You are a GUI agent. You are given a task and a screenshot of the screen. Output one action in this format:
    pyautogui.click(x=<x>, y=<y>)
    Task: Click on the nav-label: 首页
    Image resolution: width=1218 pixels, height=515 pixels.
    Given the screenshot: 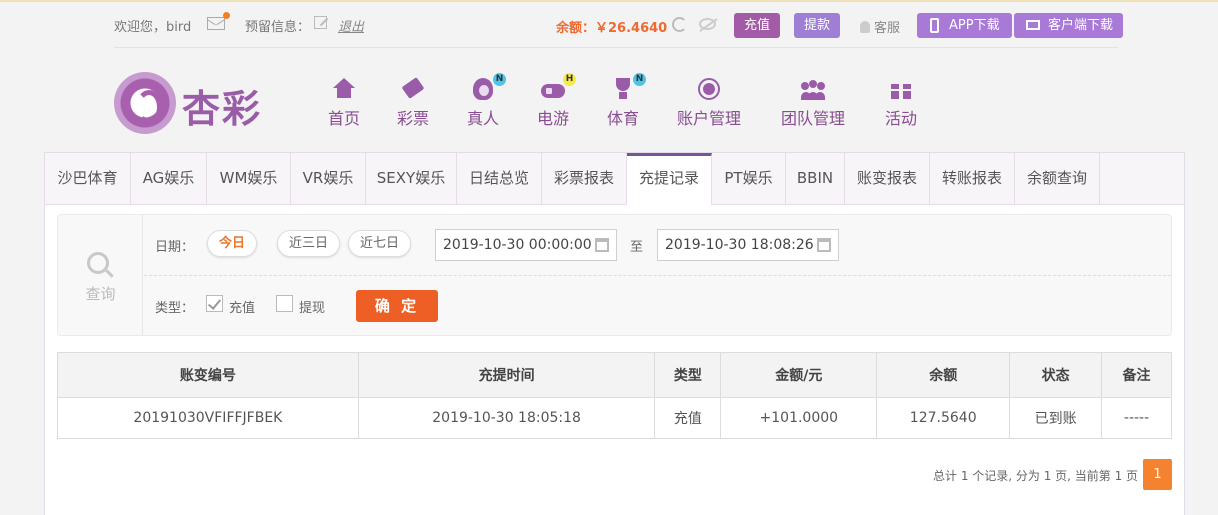 What is the action you would take?
    pyautogui.click(x=344, y=118)
    